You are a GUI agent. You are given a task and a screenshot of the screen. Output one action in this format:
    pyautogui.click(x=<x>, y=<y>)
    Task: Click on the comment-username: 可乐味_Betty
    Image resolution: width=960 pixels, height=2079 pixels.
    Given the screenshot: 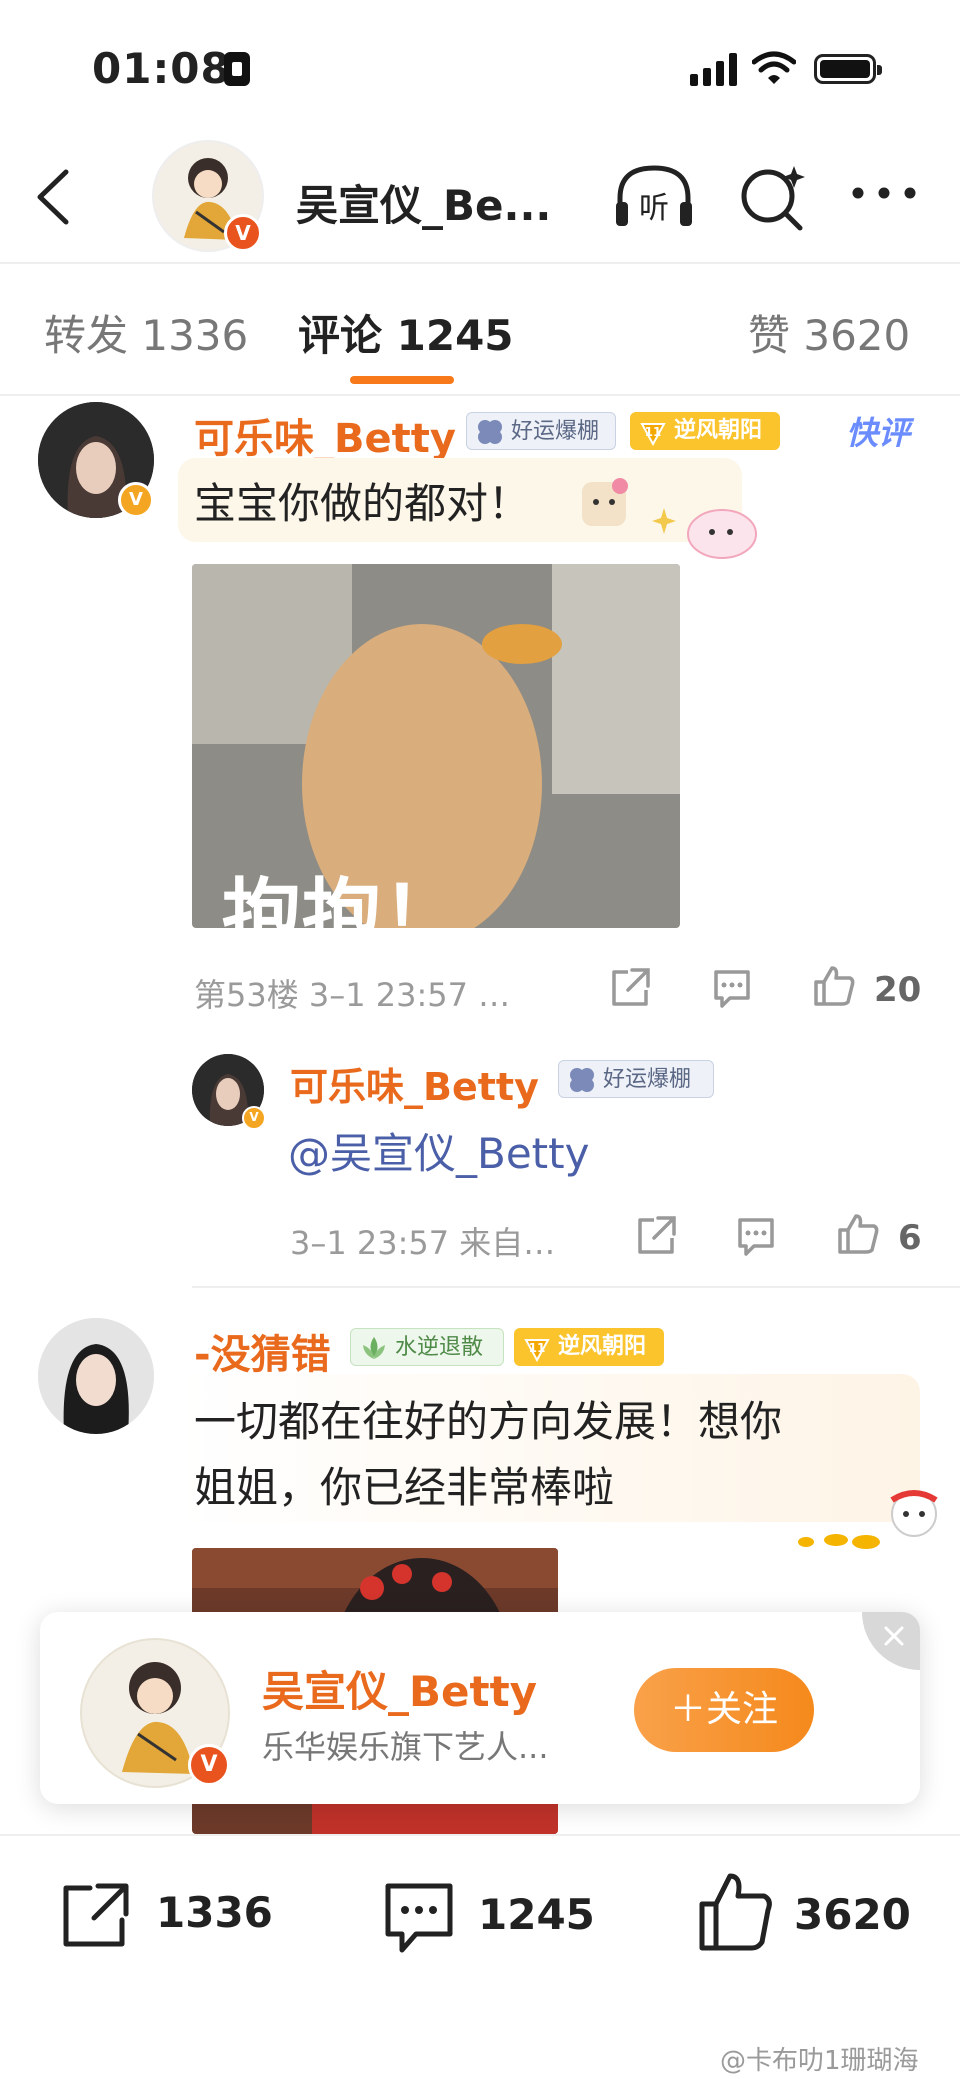 What is the action you would take?
    pyautogui.click(x=325, y=435)
    